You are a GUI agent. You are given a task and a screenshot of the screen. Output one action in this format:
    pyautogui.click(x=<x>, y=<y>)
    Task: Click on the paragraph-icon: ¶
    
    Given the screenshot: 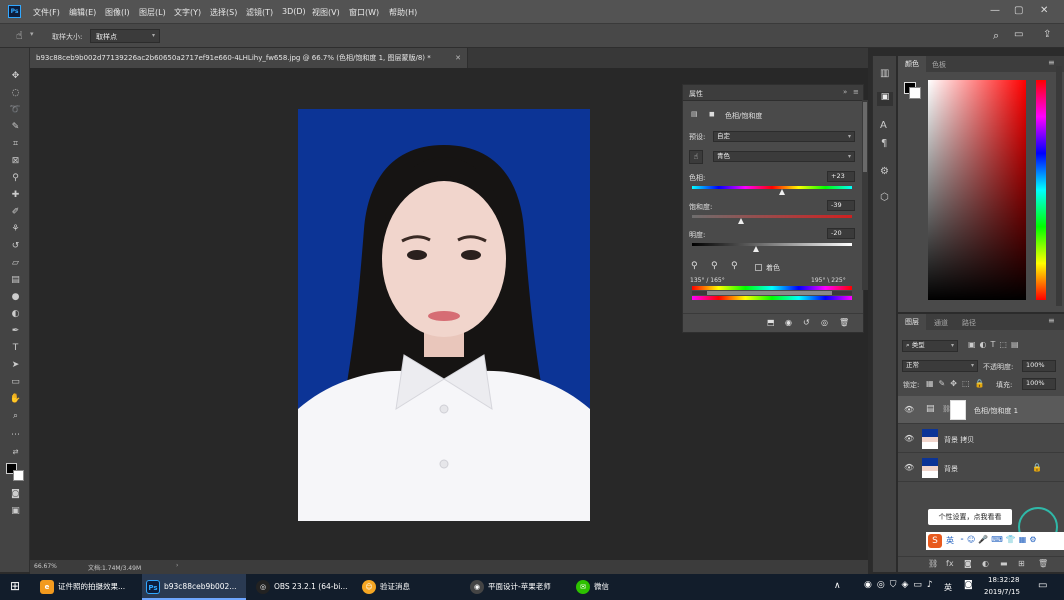 What is the action you would take?
    pyautogui.click(x=884, y=143)
    